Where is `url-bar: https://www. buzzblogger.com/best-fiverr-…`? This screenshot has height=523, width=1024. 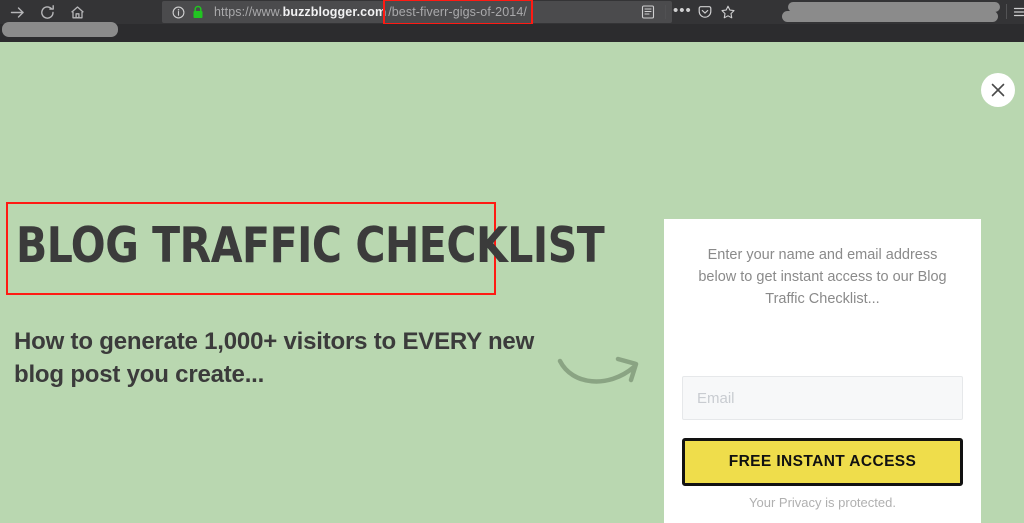 url-bar: https://www. buzzblogger.com/best-fiverr-… is located at coordinates (417, 12).